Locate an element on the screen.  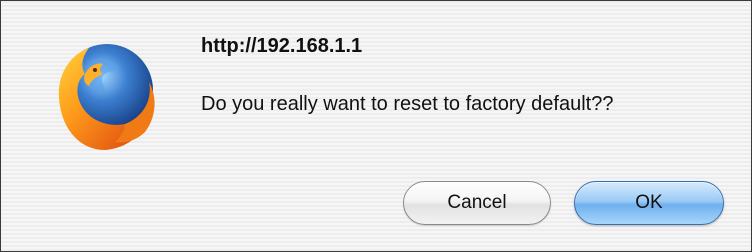
firefox-logo-icon is located at coordinates (104, 97).